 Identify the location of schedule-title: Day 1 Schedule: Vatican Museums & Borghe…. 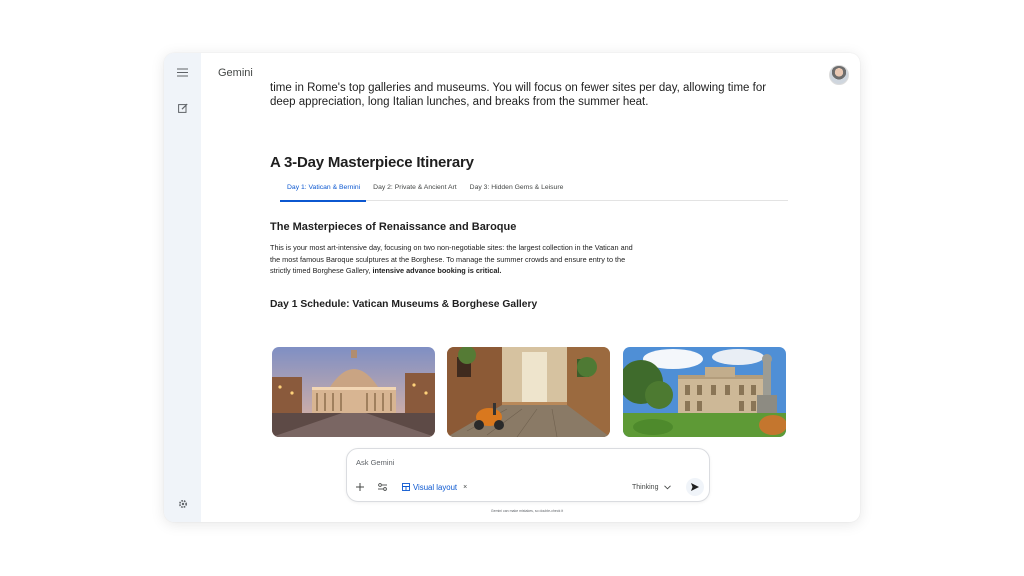
(404, 304).